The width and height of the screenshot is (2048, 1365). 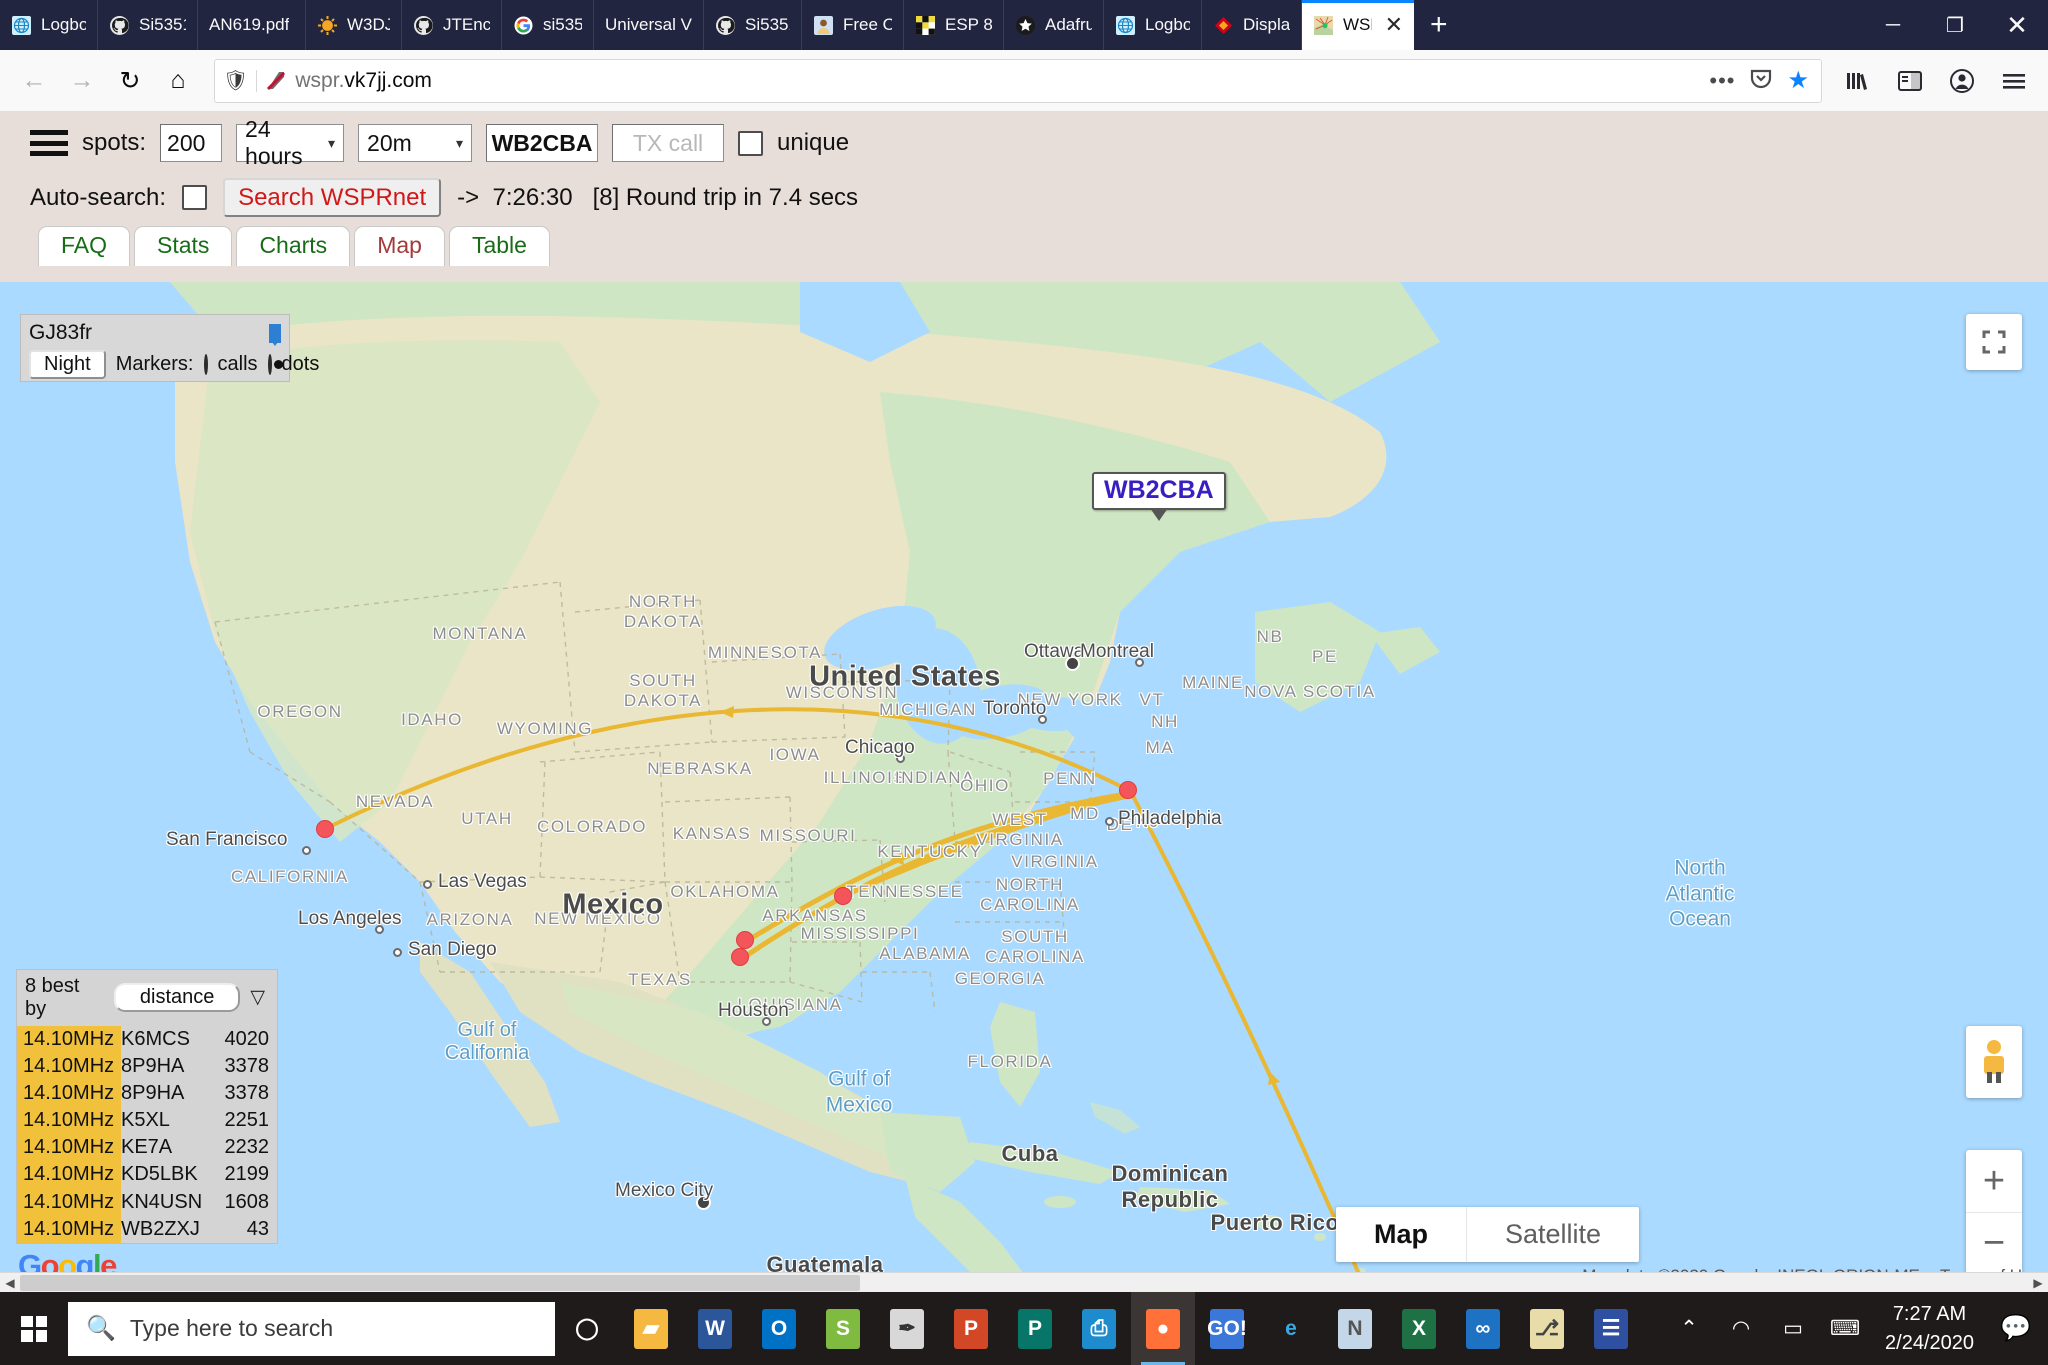 What do you see at coordinates (82, 81) in the screenshot?
I see `forward-icon: →` at bounding box center [82, 81].